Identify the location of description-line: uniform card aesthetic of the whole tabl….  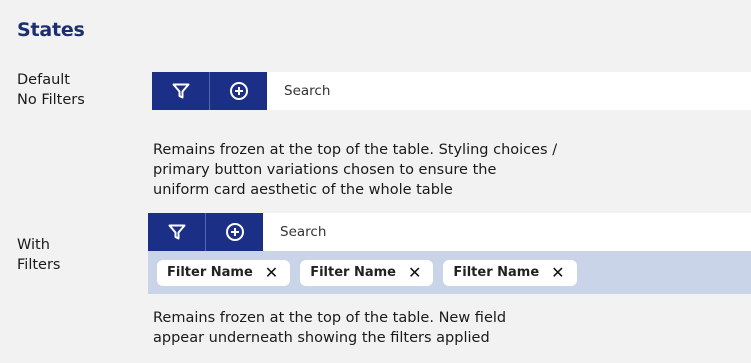
(303, 190).